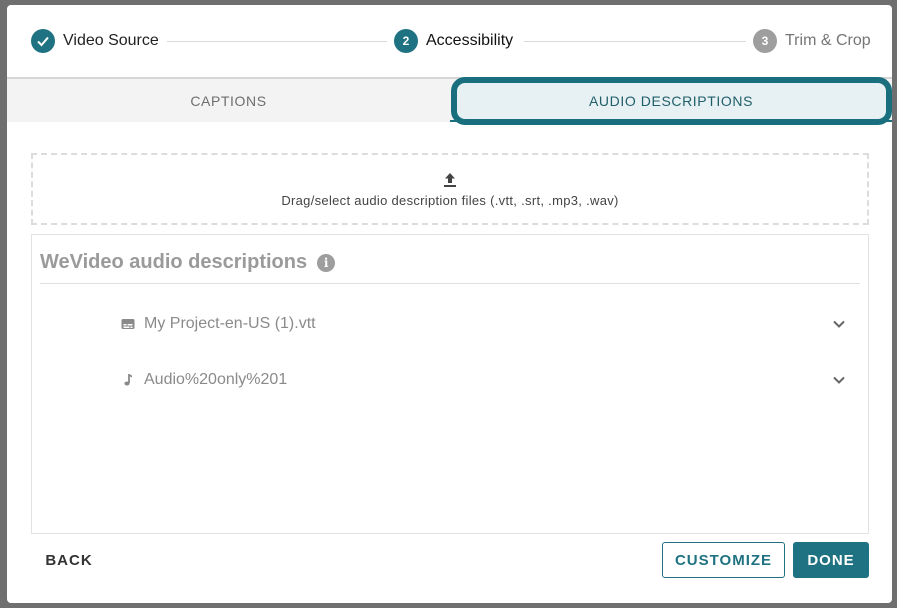  What do you see at coordinates (43, 41) in the screenshot?
I see `check-icon` at bounding box center [43, 41].